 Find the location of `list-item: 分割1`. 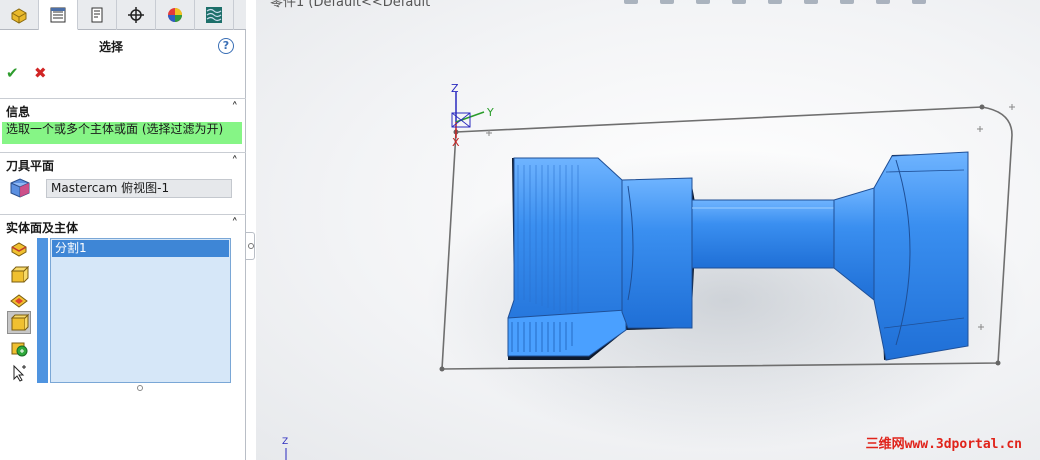

list-item: 分割1 is located at coordinates (140, 248).